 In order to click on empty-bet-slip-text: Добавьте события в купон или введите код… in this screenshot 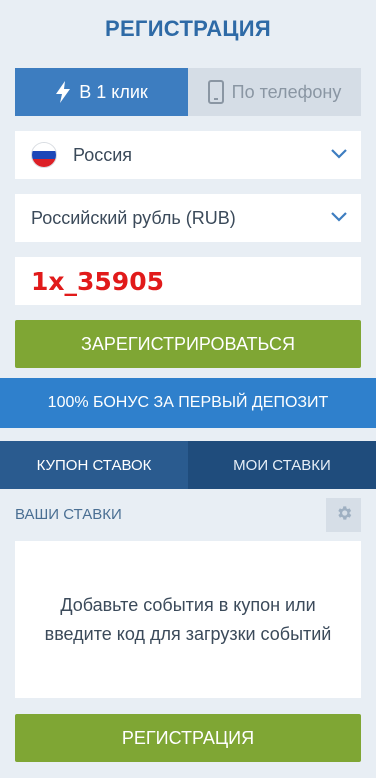, I will do `click(188, 619)`.